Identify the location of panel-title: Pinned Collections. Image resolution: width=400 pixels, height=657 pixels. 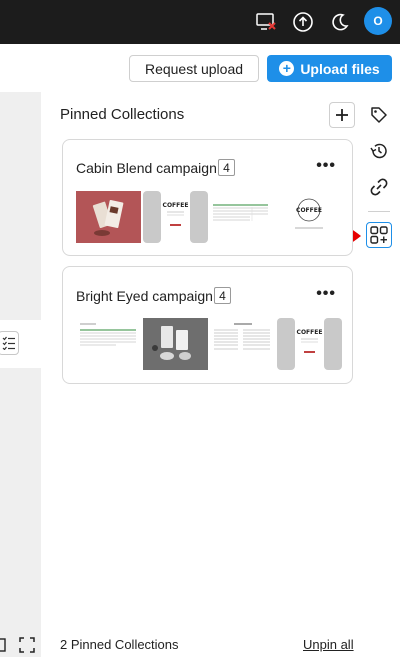
(122, 114).